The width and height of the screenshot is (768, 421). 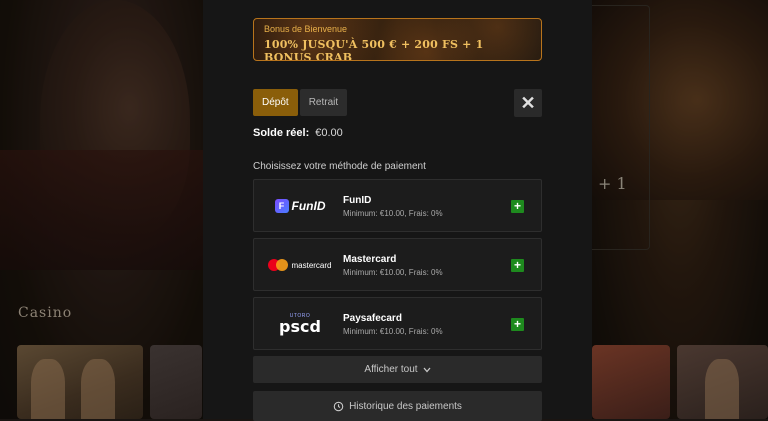 What do you see at coordinates (405, 406) in the screenshot?
I see `history-label: Historique des paiements` at bounding box center [405, 406].